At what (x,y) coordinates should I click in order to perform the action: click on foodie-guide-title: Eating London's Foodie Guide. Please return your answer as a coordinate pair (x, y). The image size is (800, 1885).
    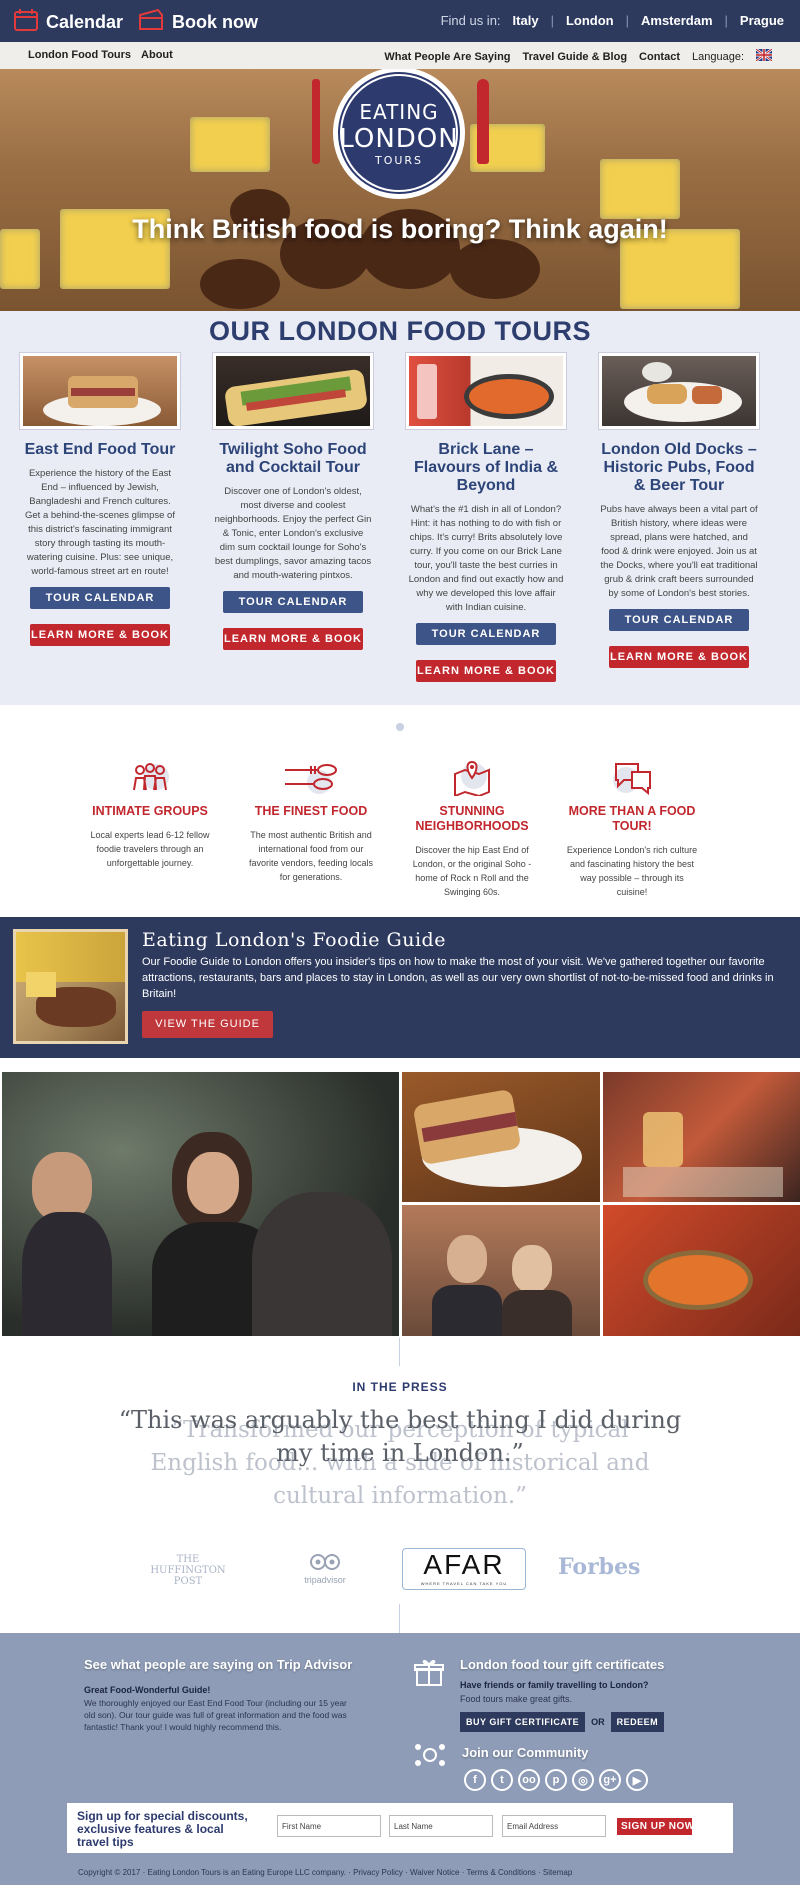
    Looking at the image, I should click on (294, 940).